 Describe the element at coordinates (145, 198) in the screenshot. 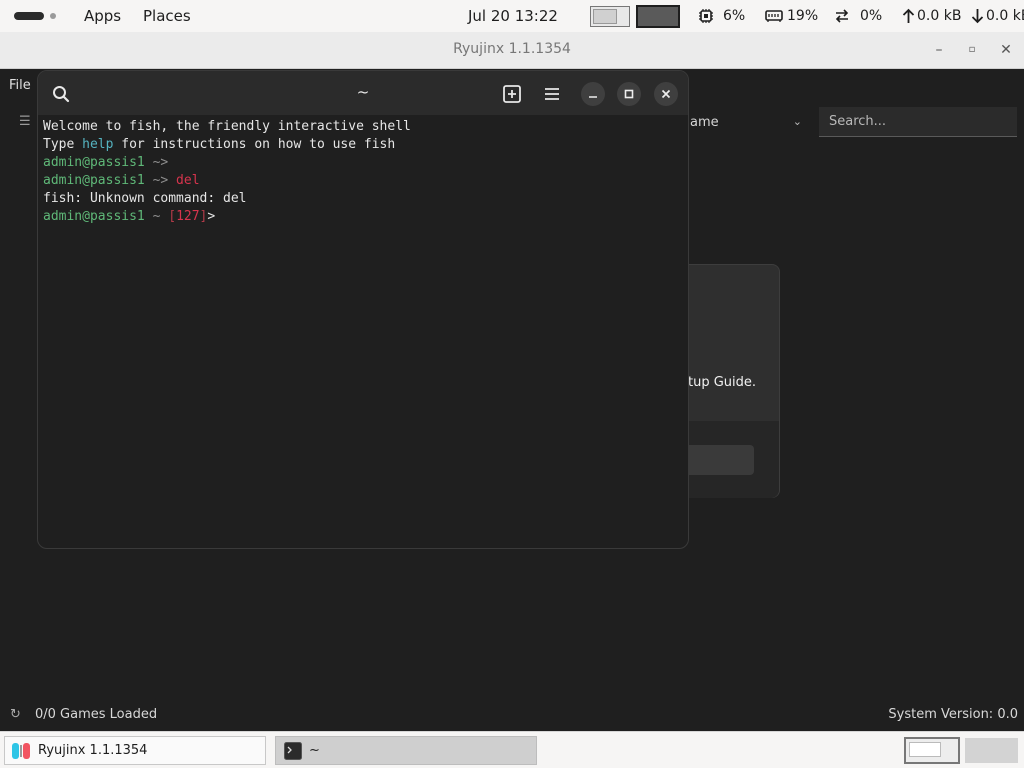

I see `error-message: fish: Unknown command: del` at that location.